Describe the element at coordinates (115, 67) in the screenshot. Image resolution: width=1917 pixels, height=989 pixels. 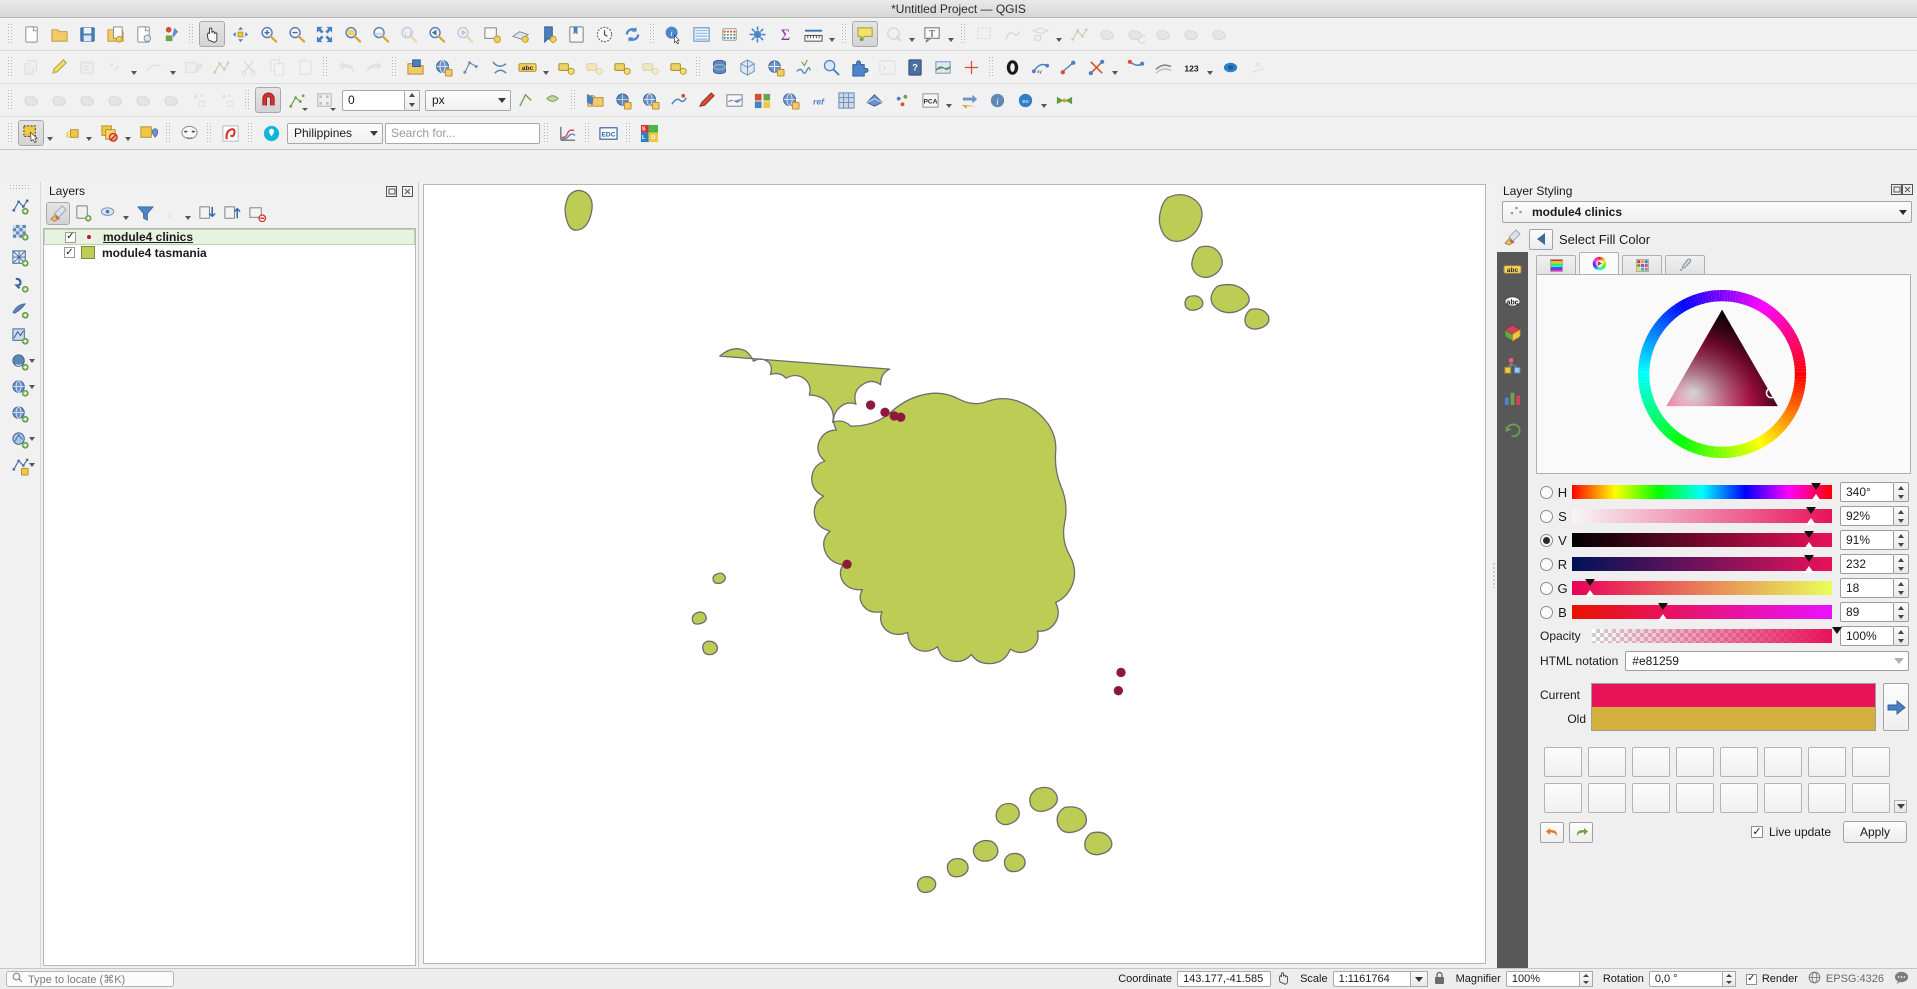
I see `add-point-feature-icon` at that location.